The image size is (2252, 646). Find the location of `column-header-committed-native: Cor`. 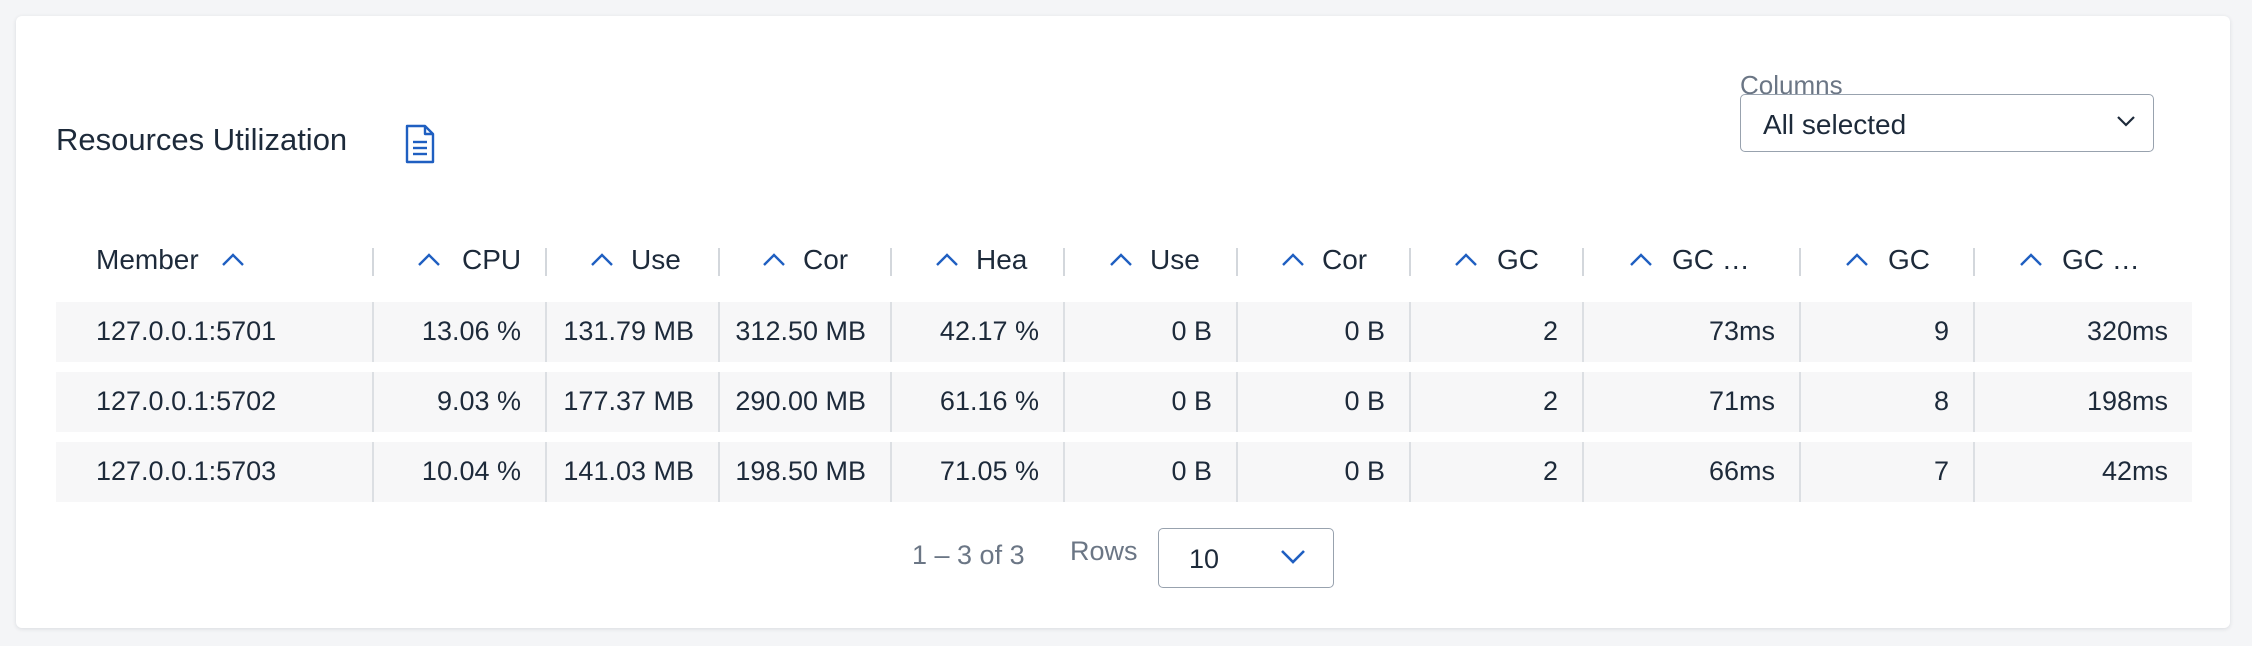

column-header-committed-native: Cor is located at coordinates (1353, 262).